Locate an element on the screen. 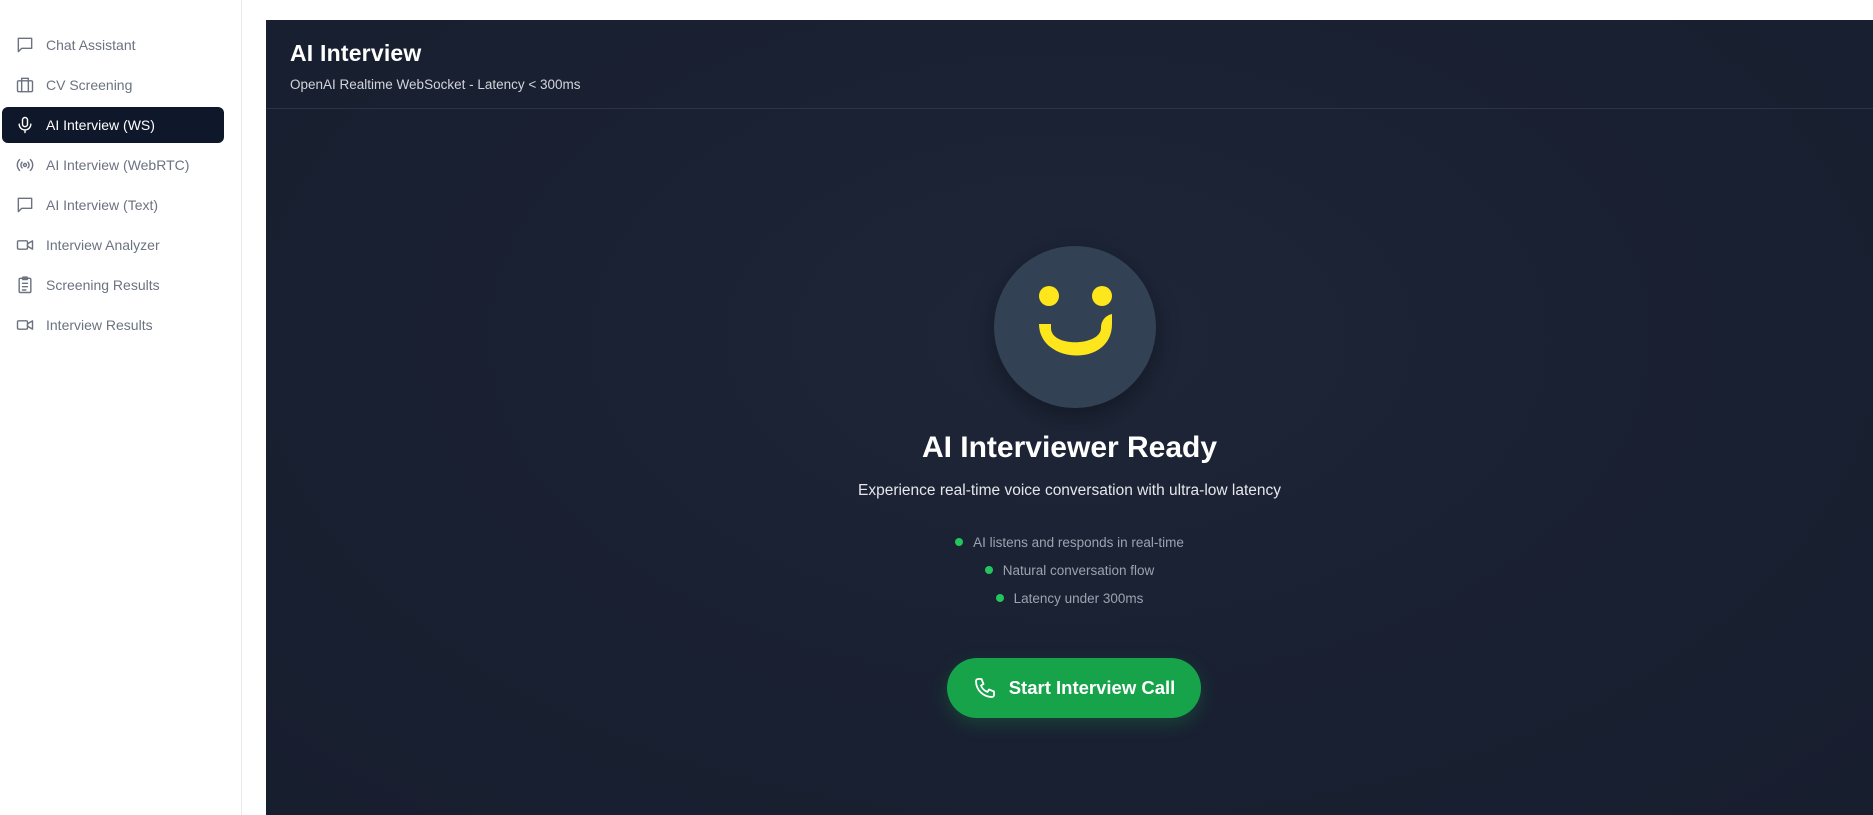 The image size is (1873, 815). smiley-face-icon is located at coordinates (1075, 321).